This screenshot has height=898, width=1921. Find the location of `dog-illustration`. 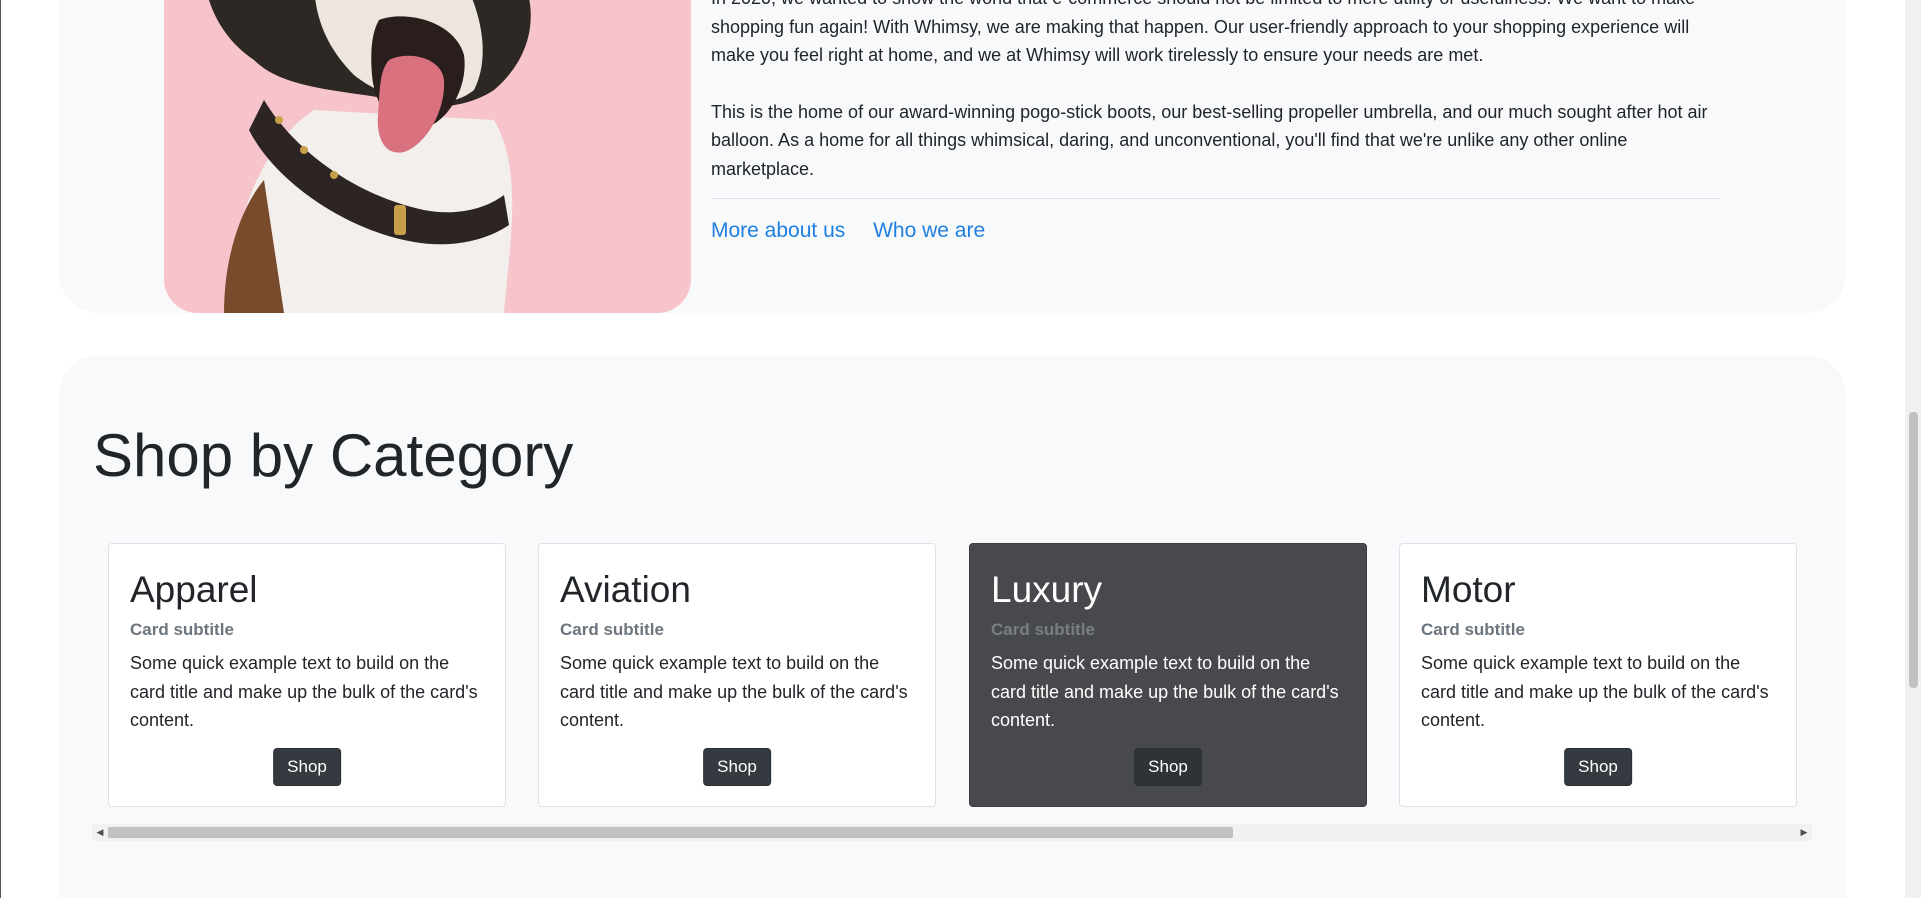

dog-illustration is located at coordinates (427, 156).